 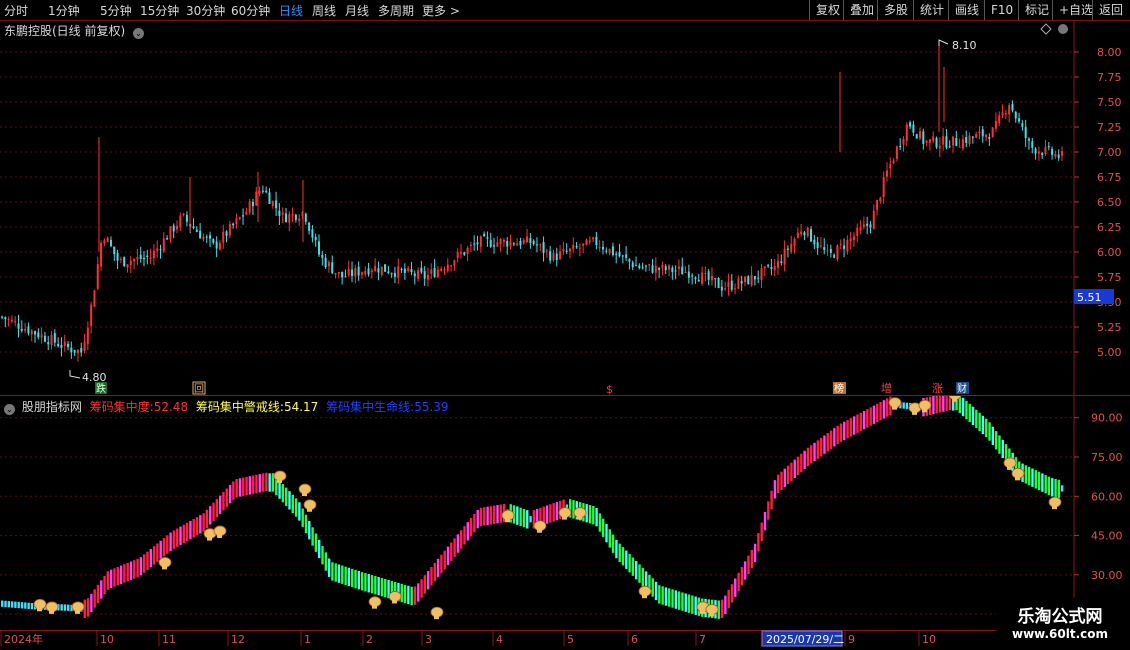 I want to click on tab-60min: 60分钟, so click(x=250, y=10).